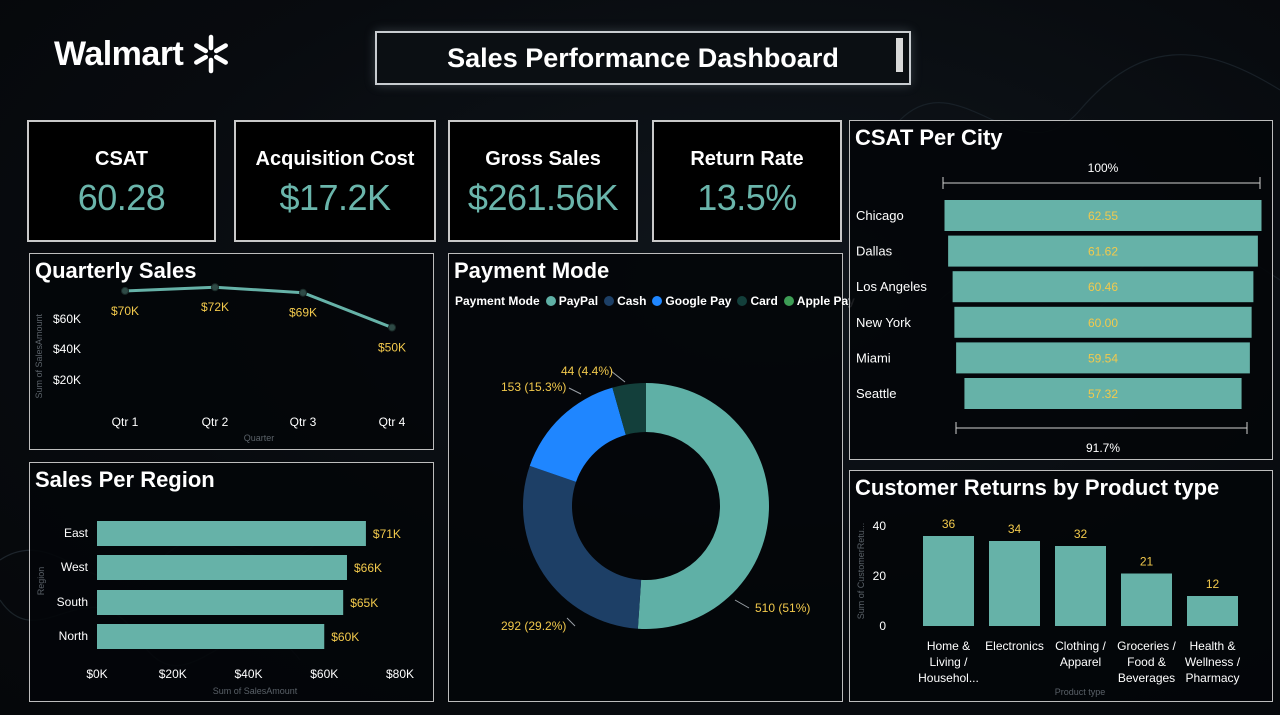  Describe the element at coordinates (215, 307) in the screenshot. I see `data-label: $72K` at that location.